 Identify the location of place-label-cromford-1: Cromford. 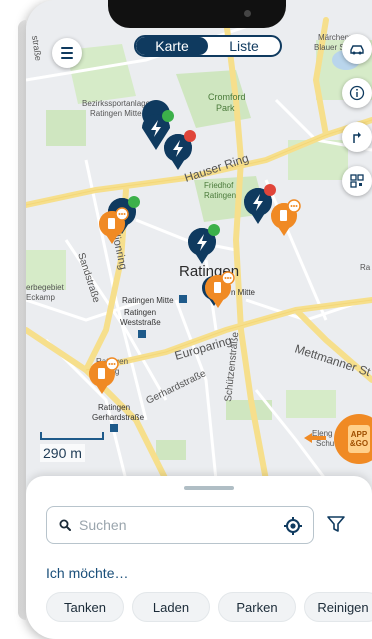
(227, 97).